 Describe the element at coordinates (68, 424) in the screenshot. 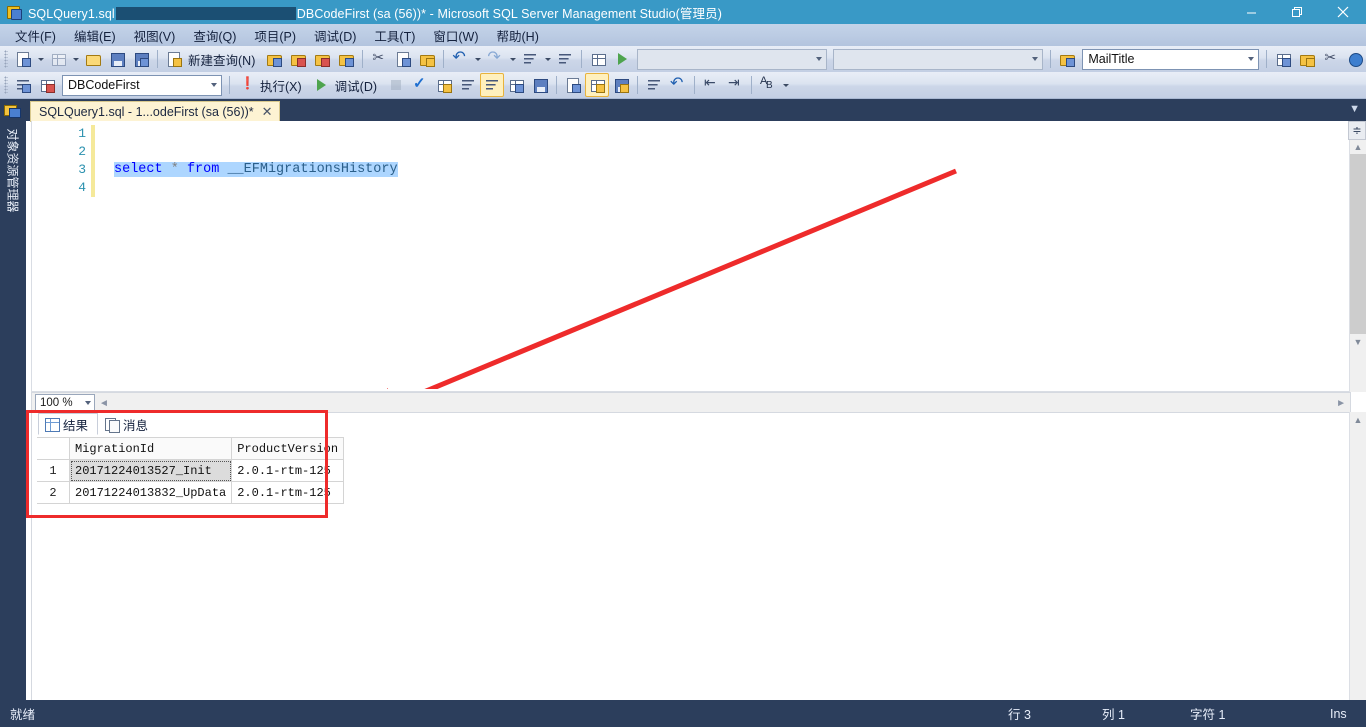

I see `tab-results: 结果` at that location.